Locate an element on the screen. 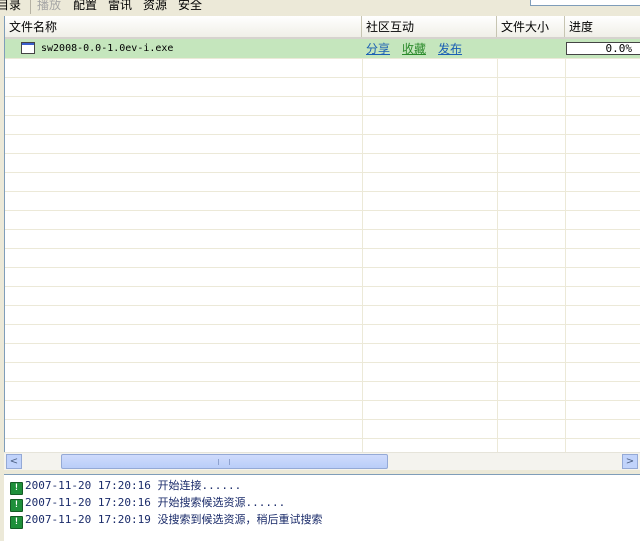  column-header-filename: 文件名称 is located at coordinates (183, 26).